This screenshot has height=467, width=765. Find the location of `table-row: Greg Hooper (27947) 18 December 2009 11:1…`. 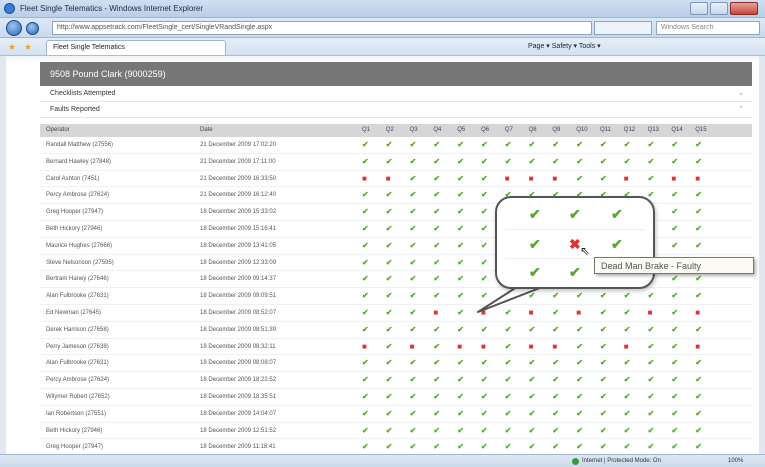

table-row: Greg Hooper (27947) 18 December 2009 11:1… is located at coordinates (396, 446).